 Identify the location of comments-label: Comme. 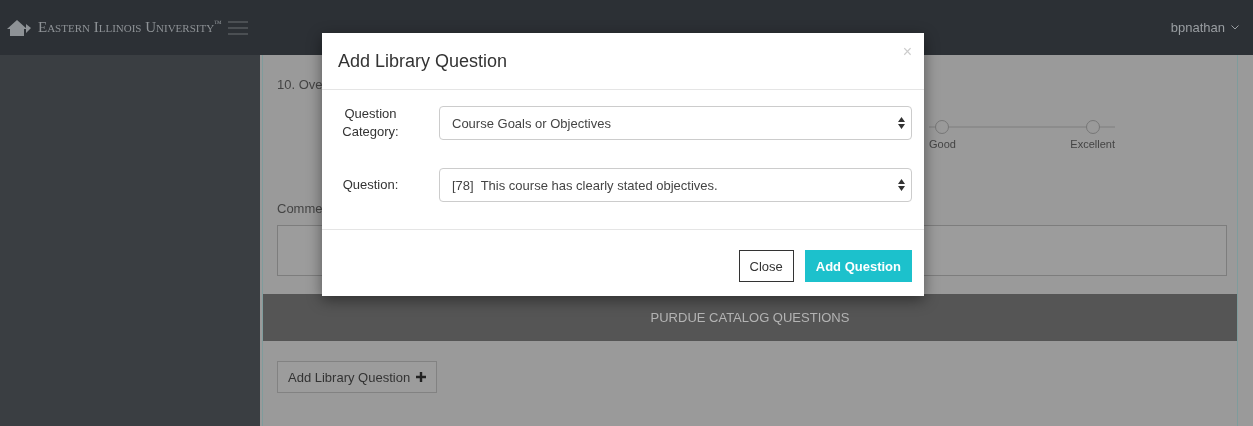
(299, 208).